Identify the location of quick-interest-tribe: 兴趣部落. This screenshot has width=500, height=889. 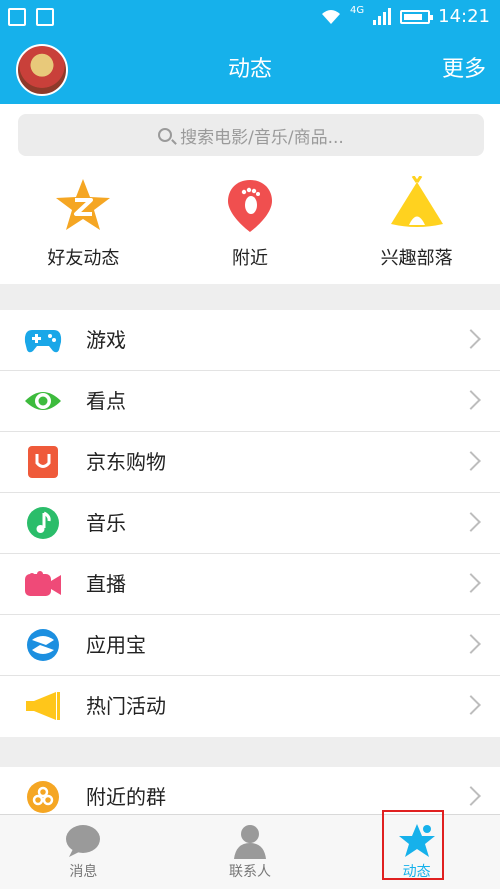
(416, 224).